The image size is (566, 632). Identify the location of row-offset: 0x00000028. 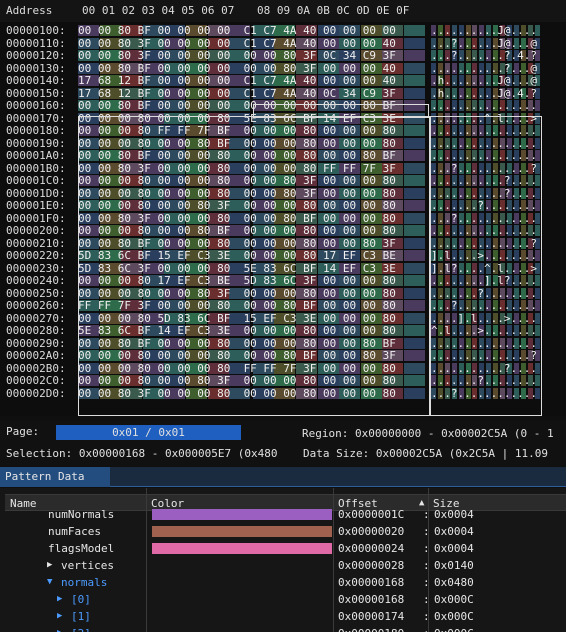
(371, 565).